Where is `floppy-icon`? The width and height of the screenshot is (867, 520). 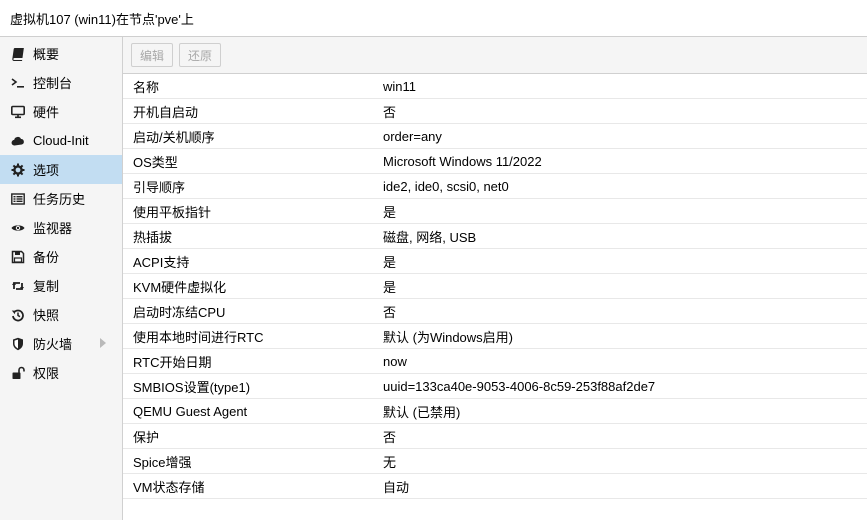
floppy-icon is located at coordinates (18, 257).